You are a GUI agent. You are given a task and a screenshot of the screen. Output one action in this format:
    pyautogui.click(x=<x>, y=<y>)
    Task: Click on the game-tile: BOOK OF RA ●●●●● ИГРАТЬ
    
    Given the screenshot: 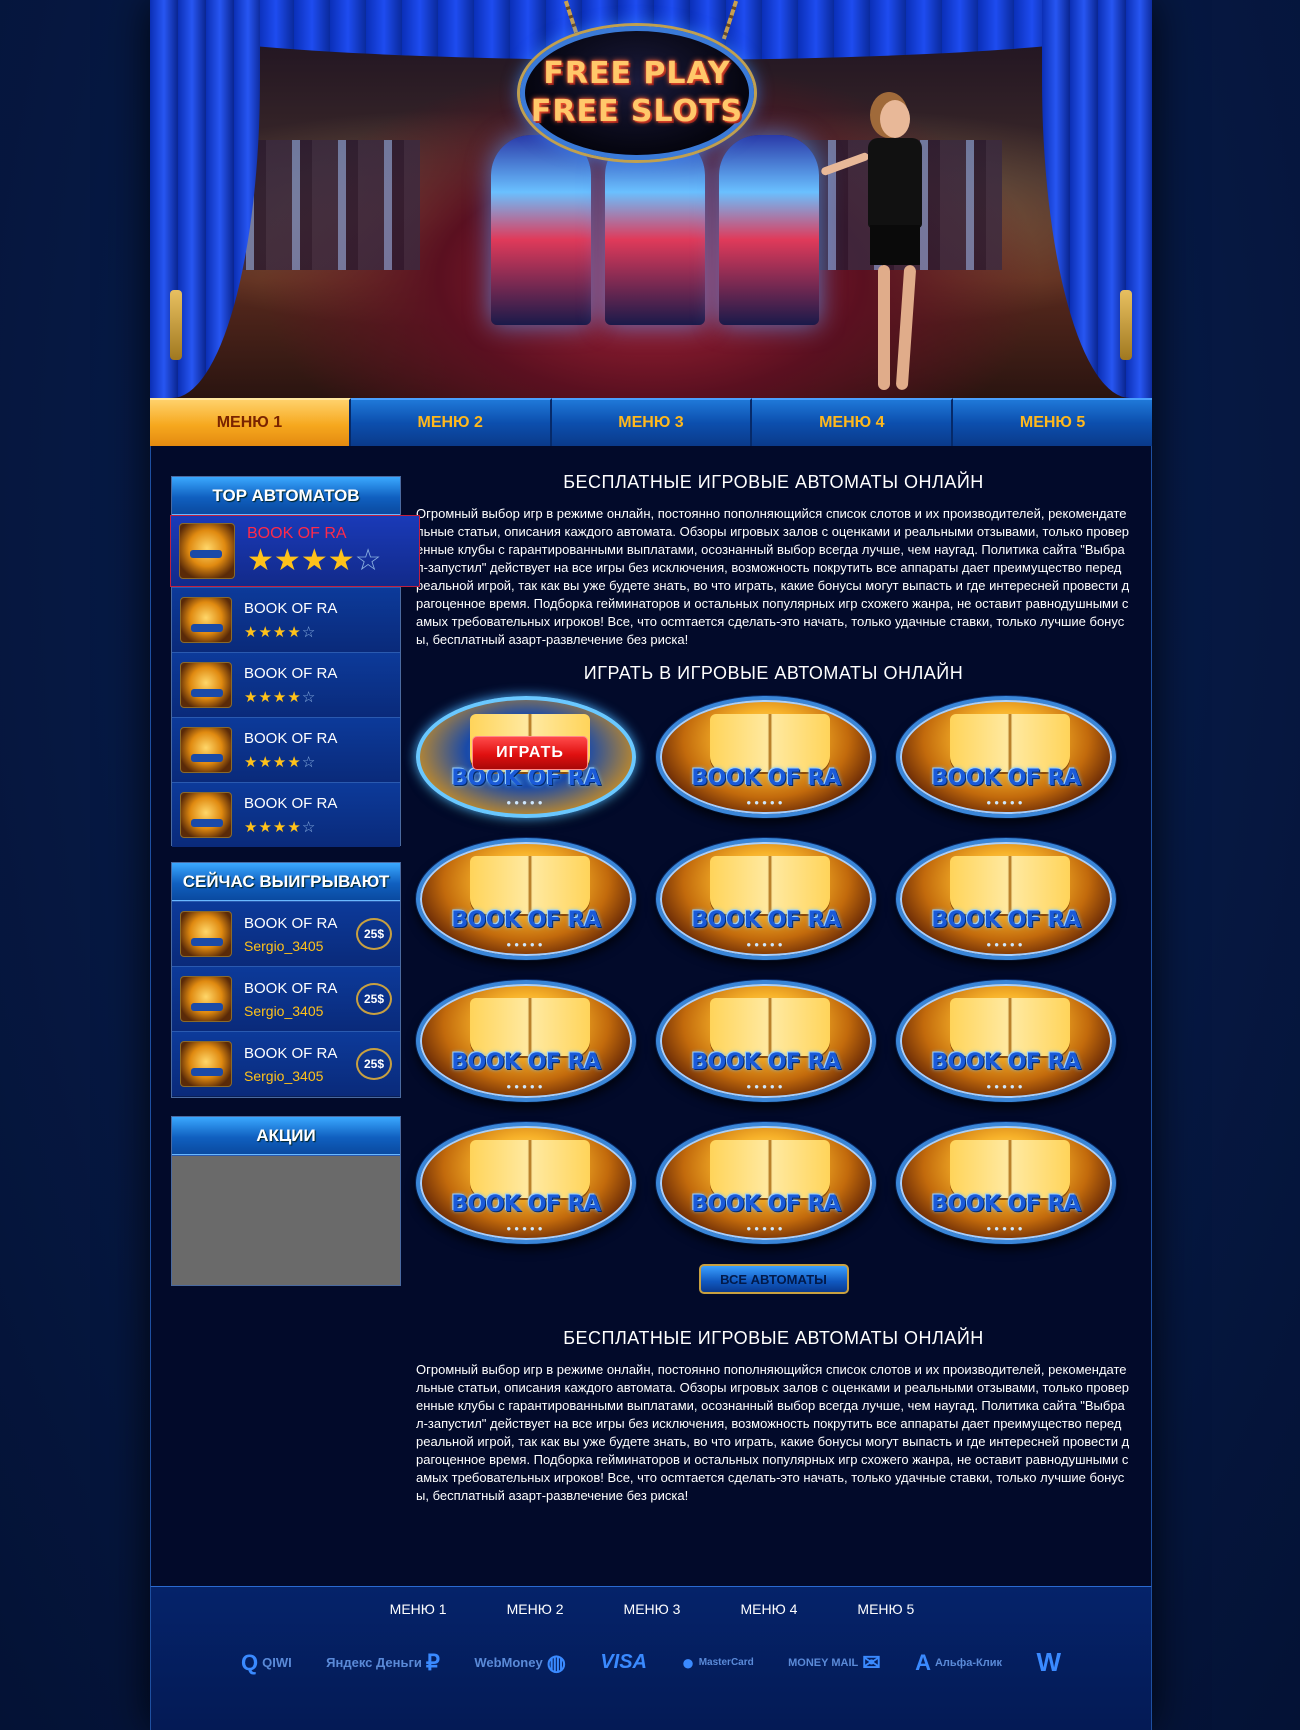 What is the action you would take?
    pyautogui.click(x=526, y=757)
    